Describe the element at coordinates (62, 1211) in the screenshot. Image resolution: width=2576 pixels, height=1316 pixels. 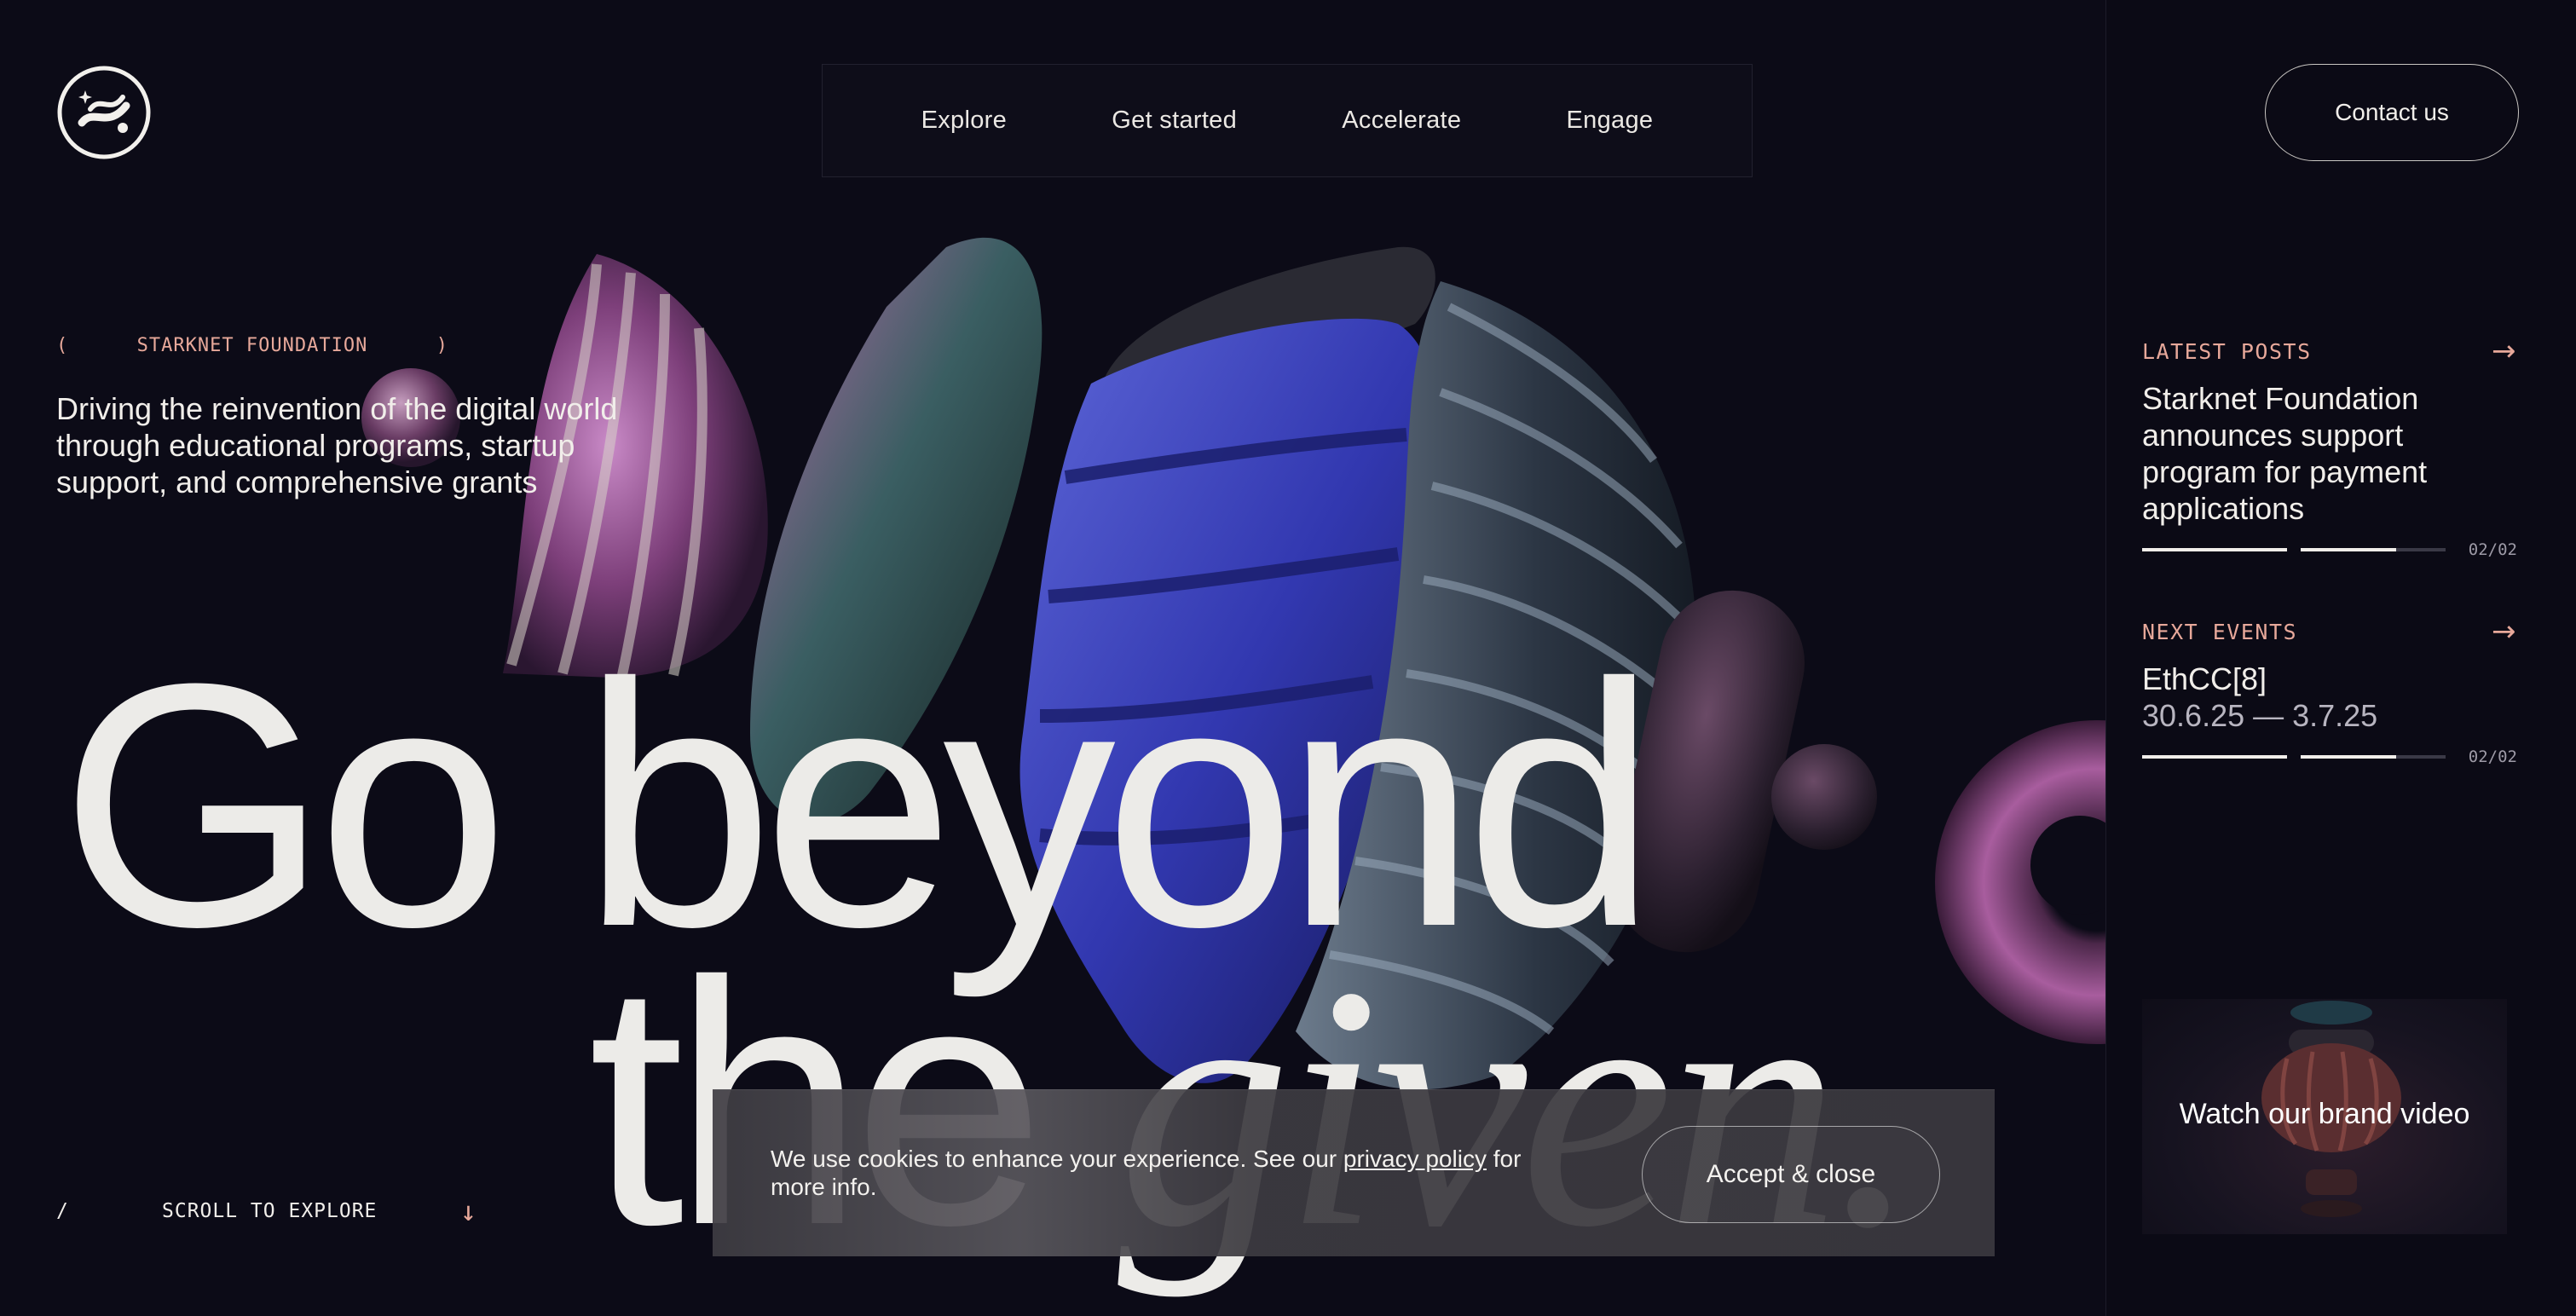
I see `scroll-slash: /` at that location.